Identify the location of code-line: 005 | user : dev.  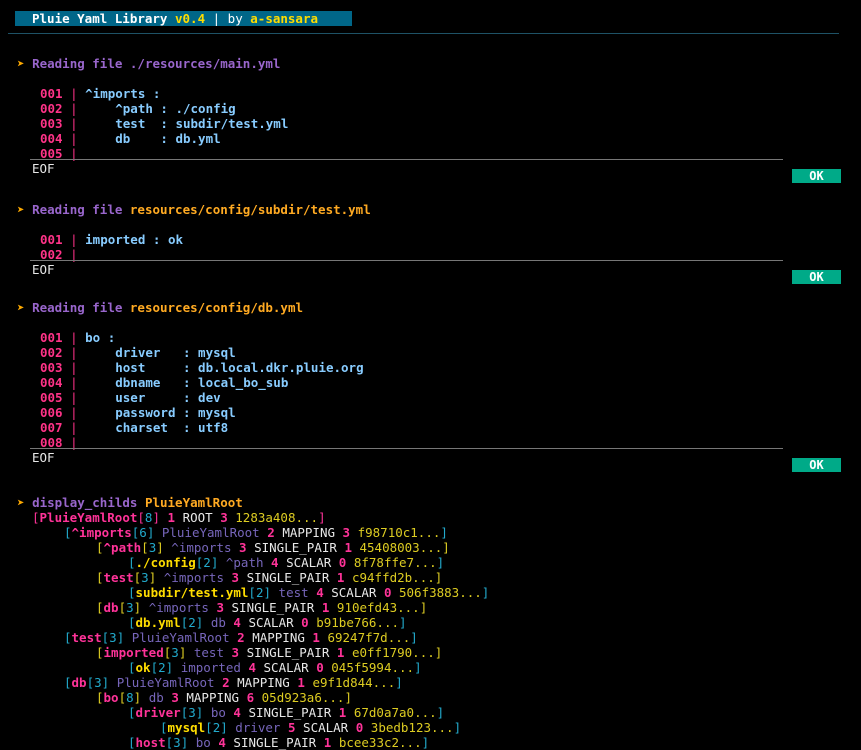
(130, 397).